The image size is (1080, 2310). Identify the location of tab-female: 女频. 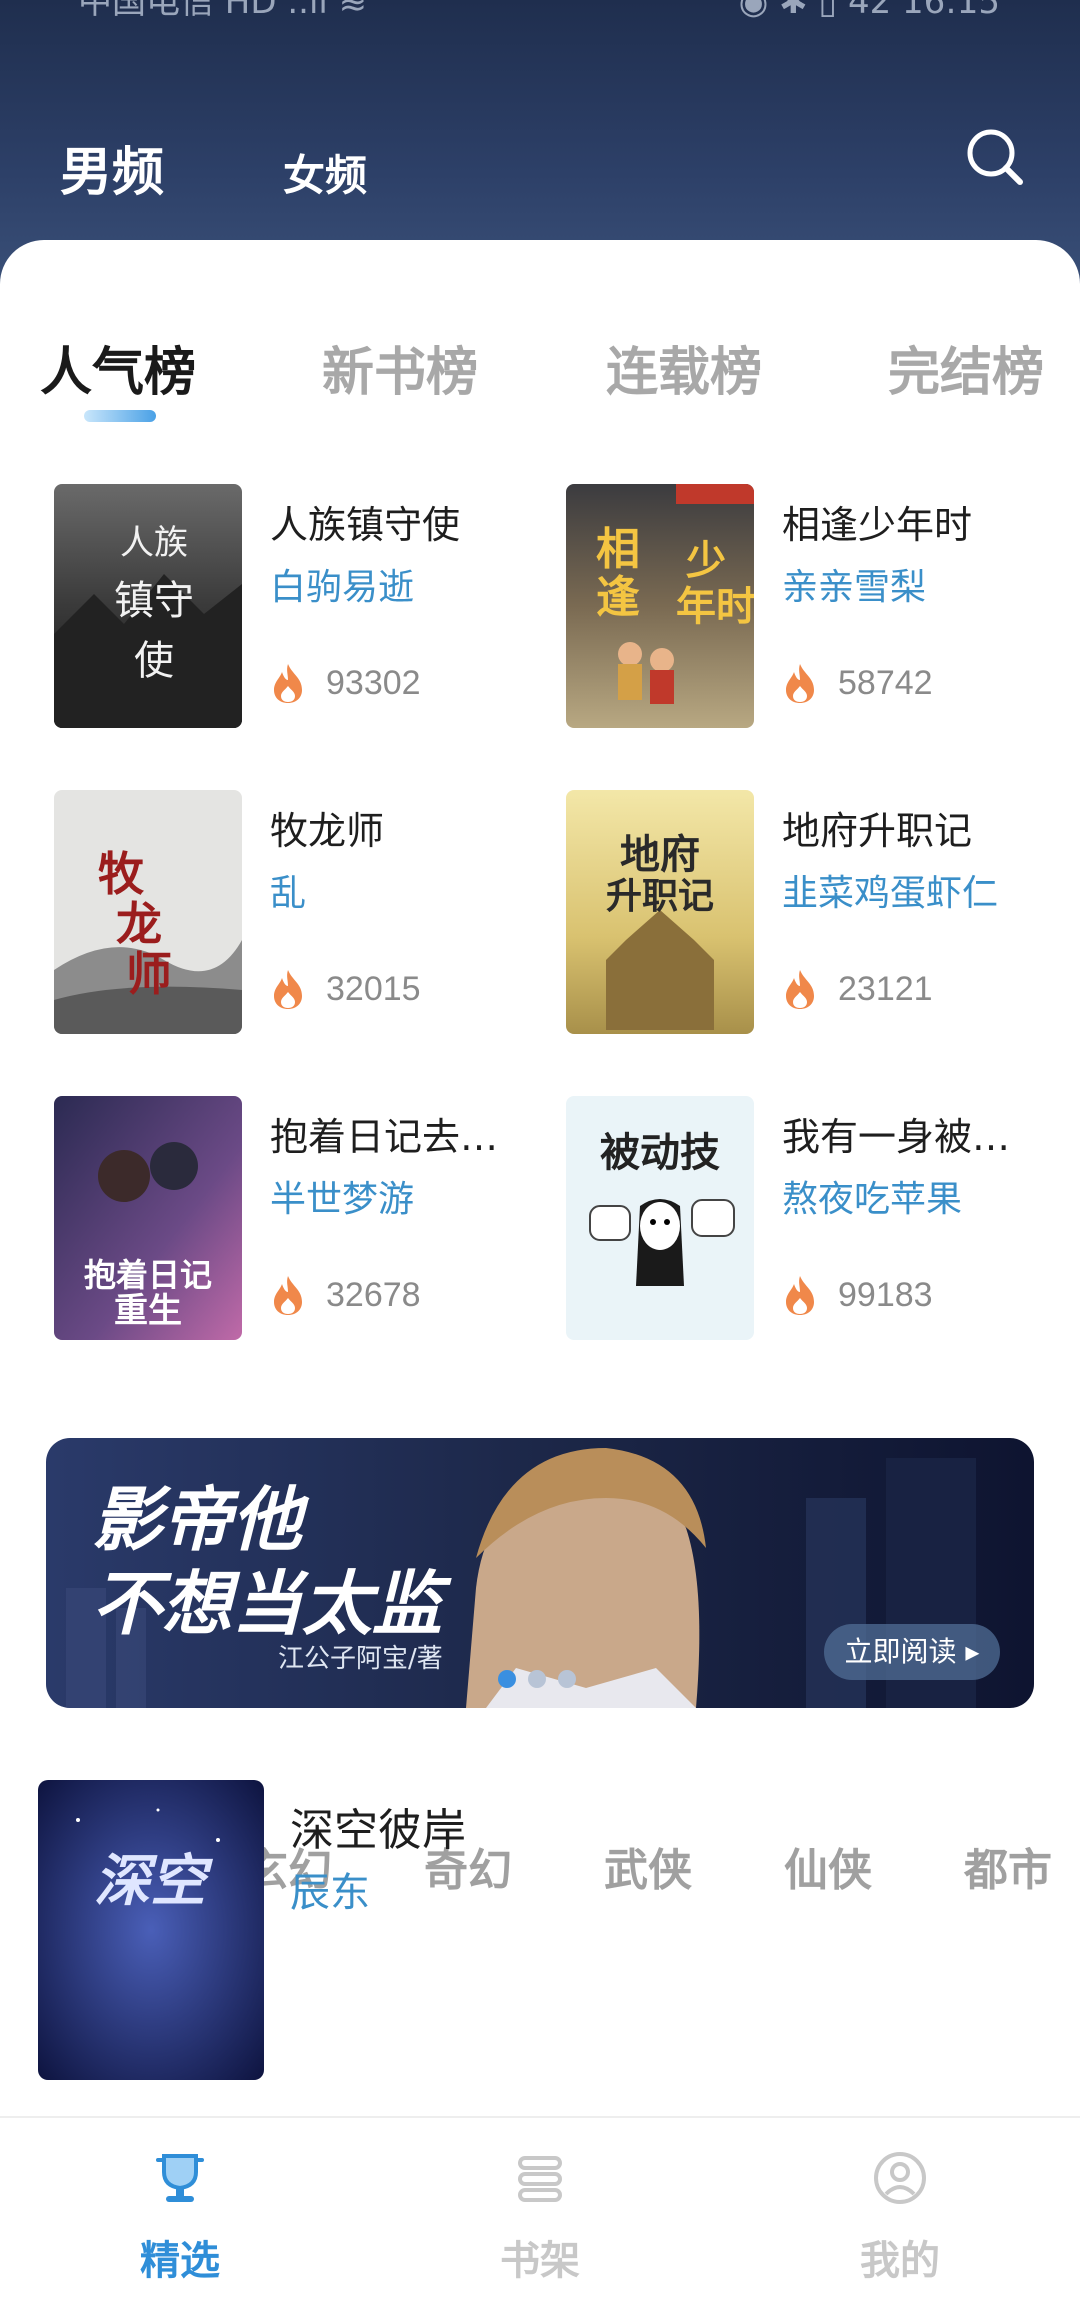
(325, 172).